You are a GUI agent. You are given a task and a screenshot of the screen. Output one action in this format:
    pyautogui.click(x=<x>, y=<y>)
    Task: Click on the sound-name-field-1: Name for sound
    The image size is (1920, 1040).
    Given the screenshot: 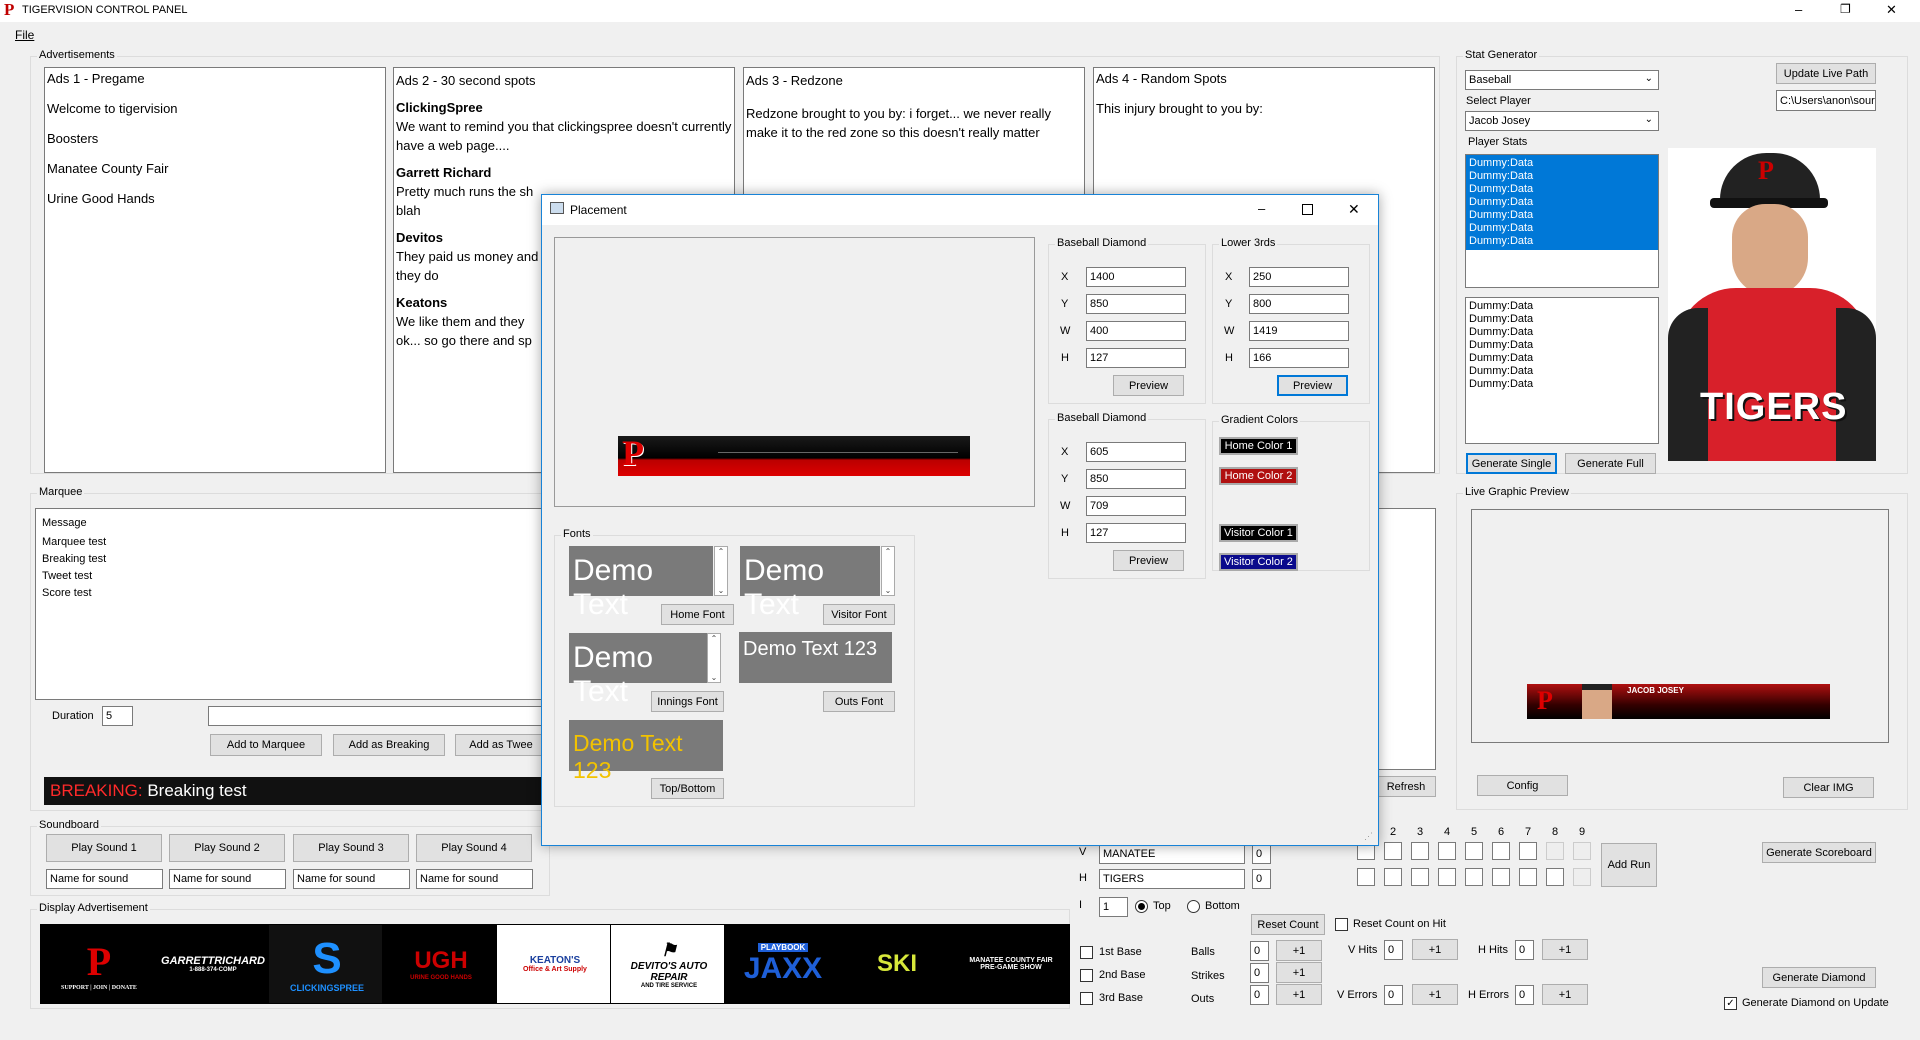 What is the action you would take?
    pyautogui.click(x=104, y=879)
    